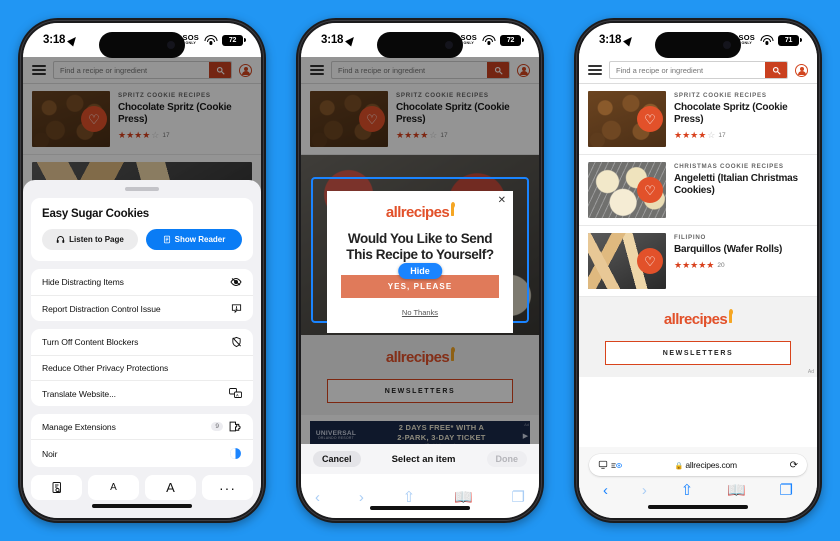 The width and height of the screenshot is (840, 541). I want to click on review-count: 17, so click(722, 136).